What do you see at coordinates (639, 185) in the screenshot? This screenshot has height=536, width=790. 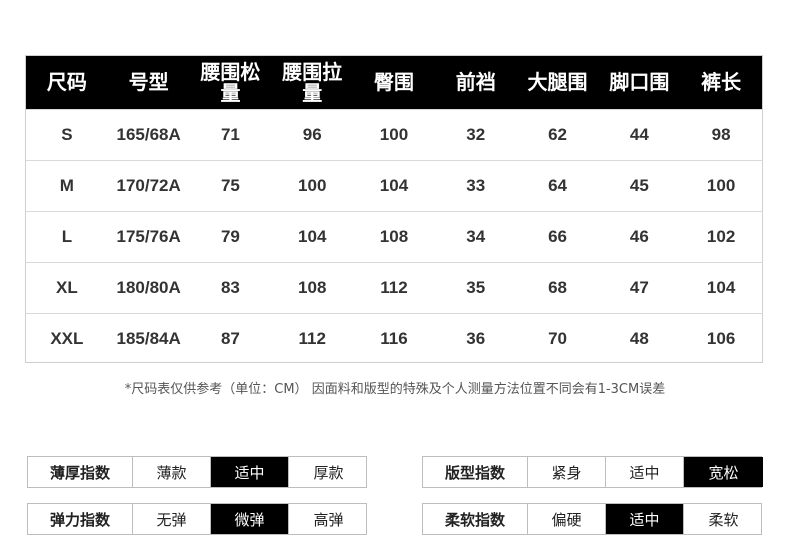 I see `cell-leg-opening: 45` at bounding box center [639, 185].